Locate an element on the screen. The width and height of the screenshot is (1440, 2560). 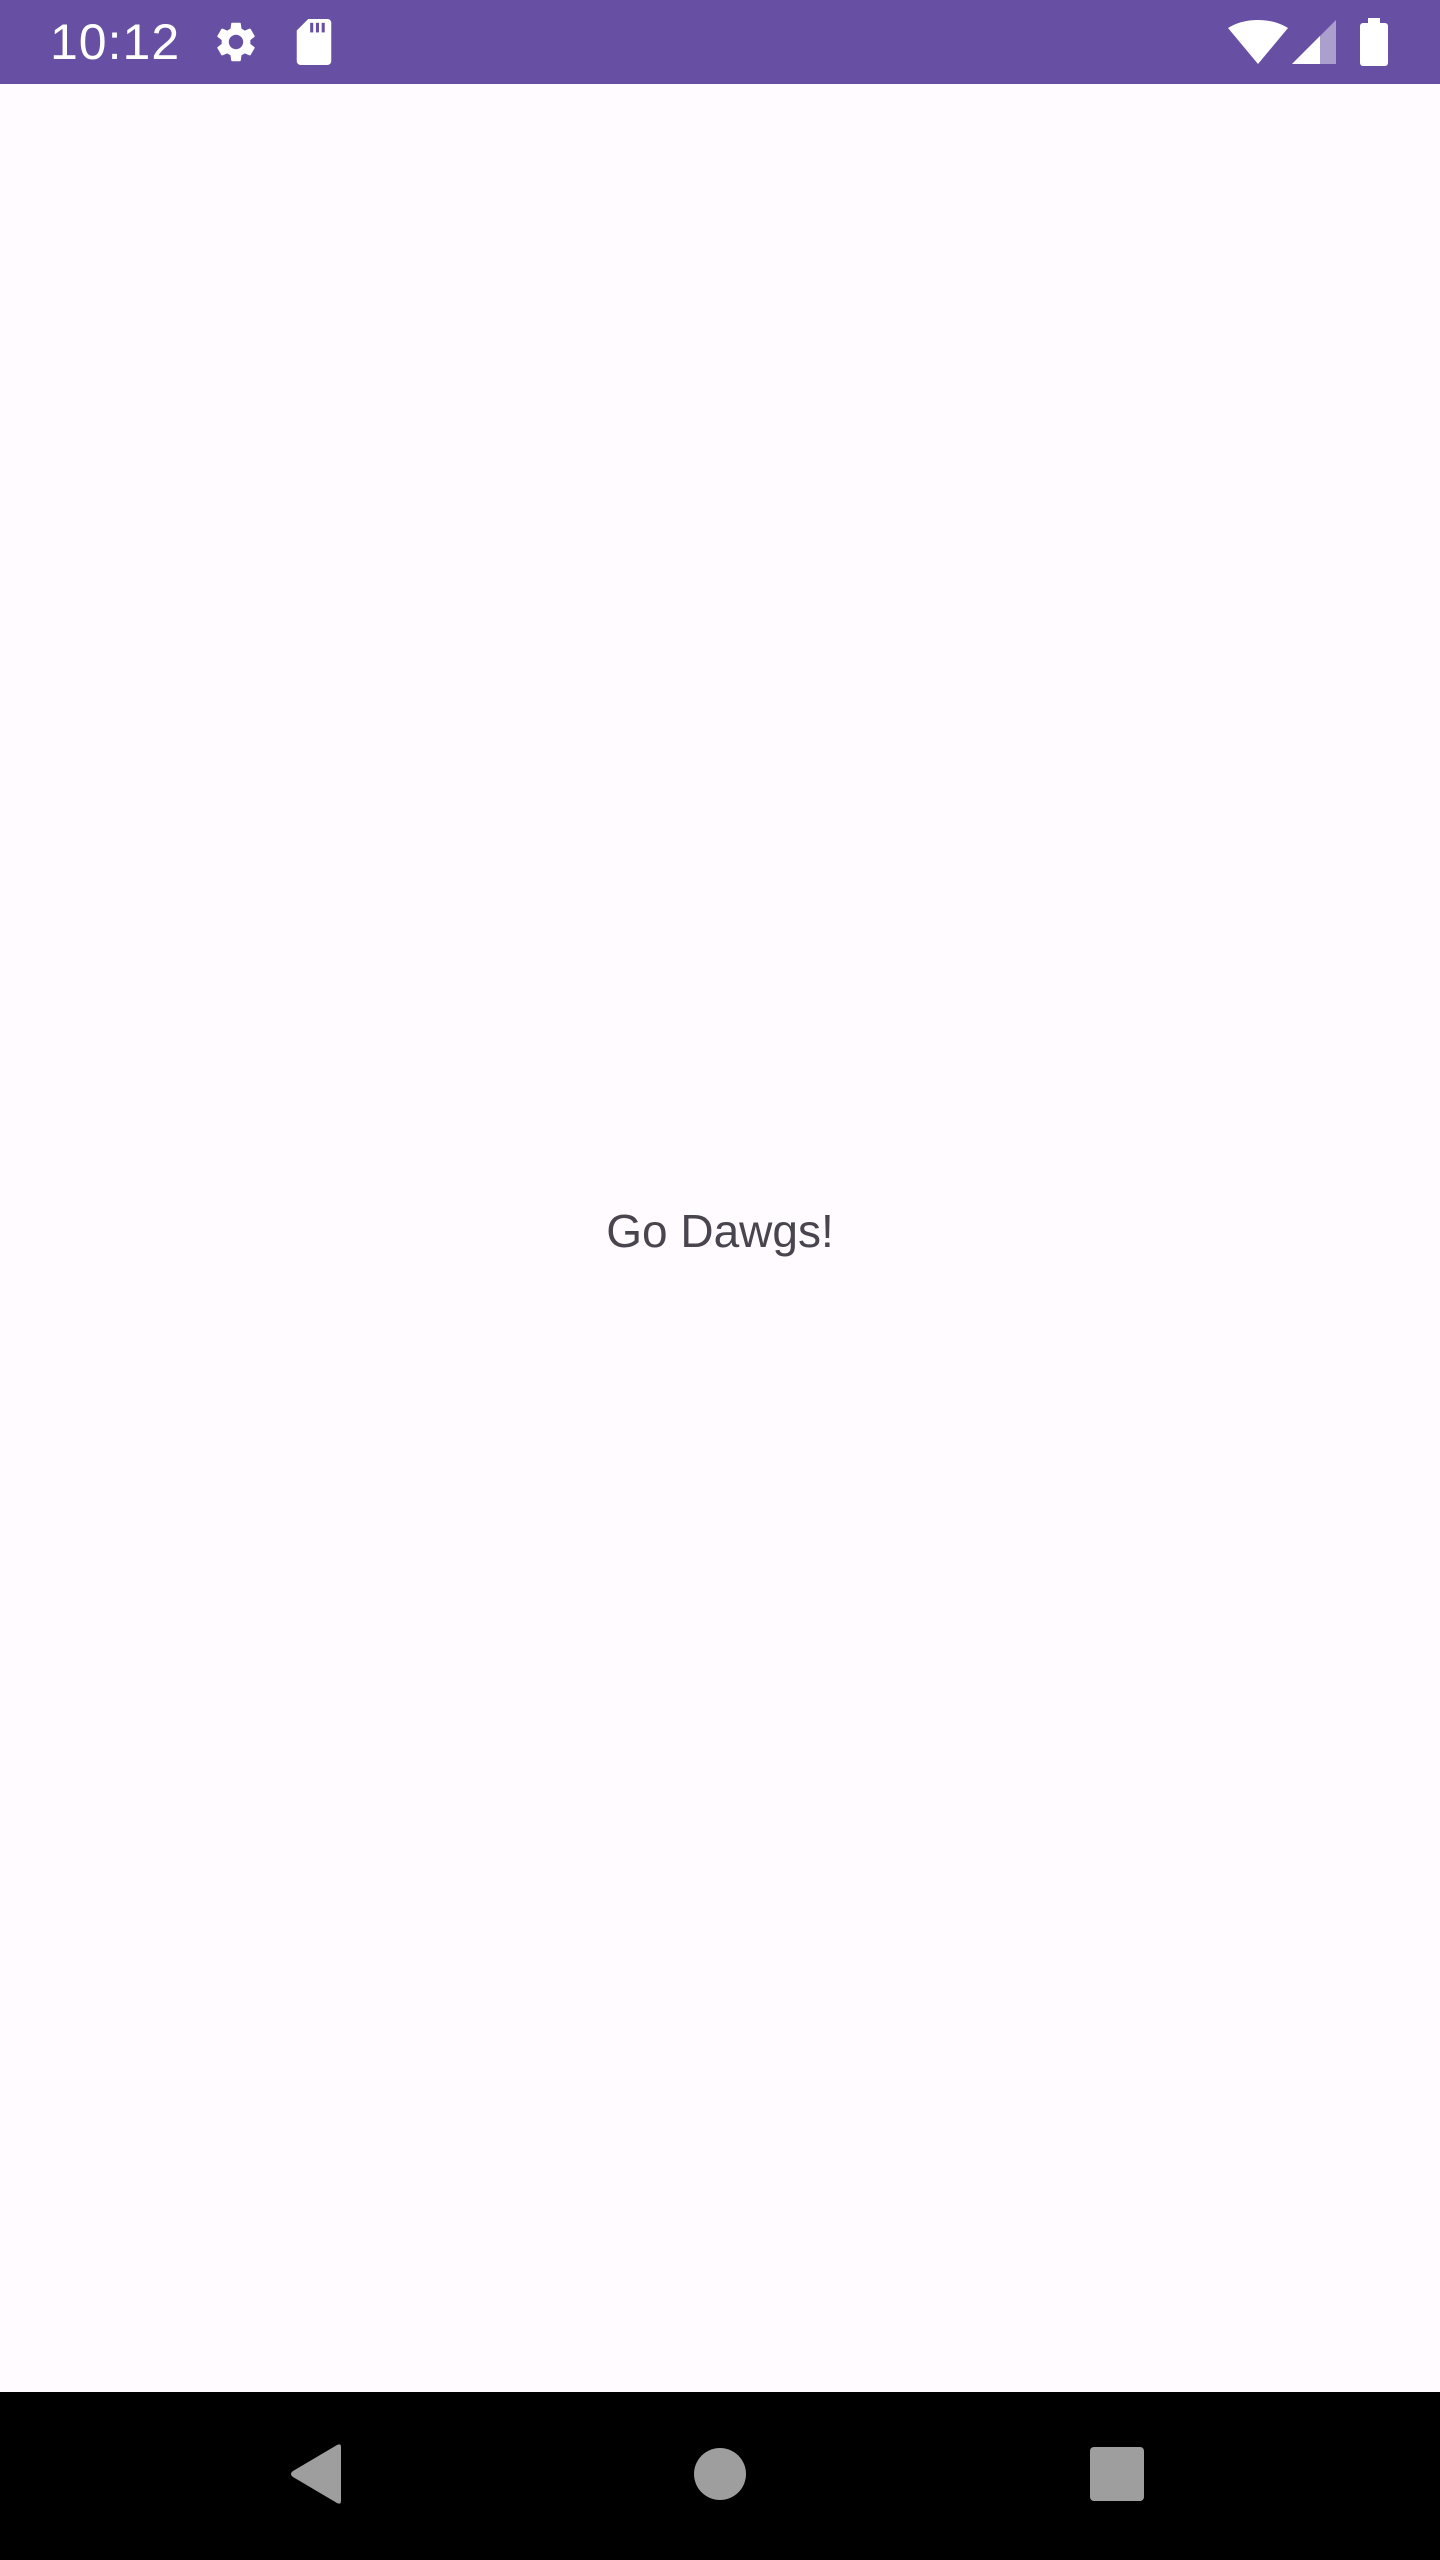
wifi-icon is located at coordinates (1258, 42).